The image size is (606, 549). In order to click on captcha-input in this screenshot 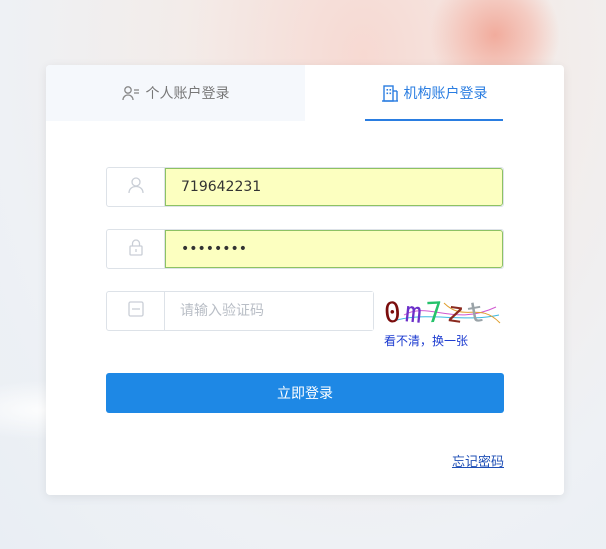, I will do `click(269, 311)`.